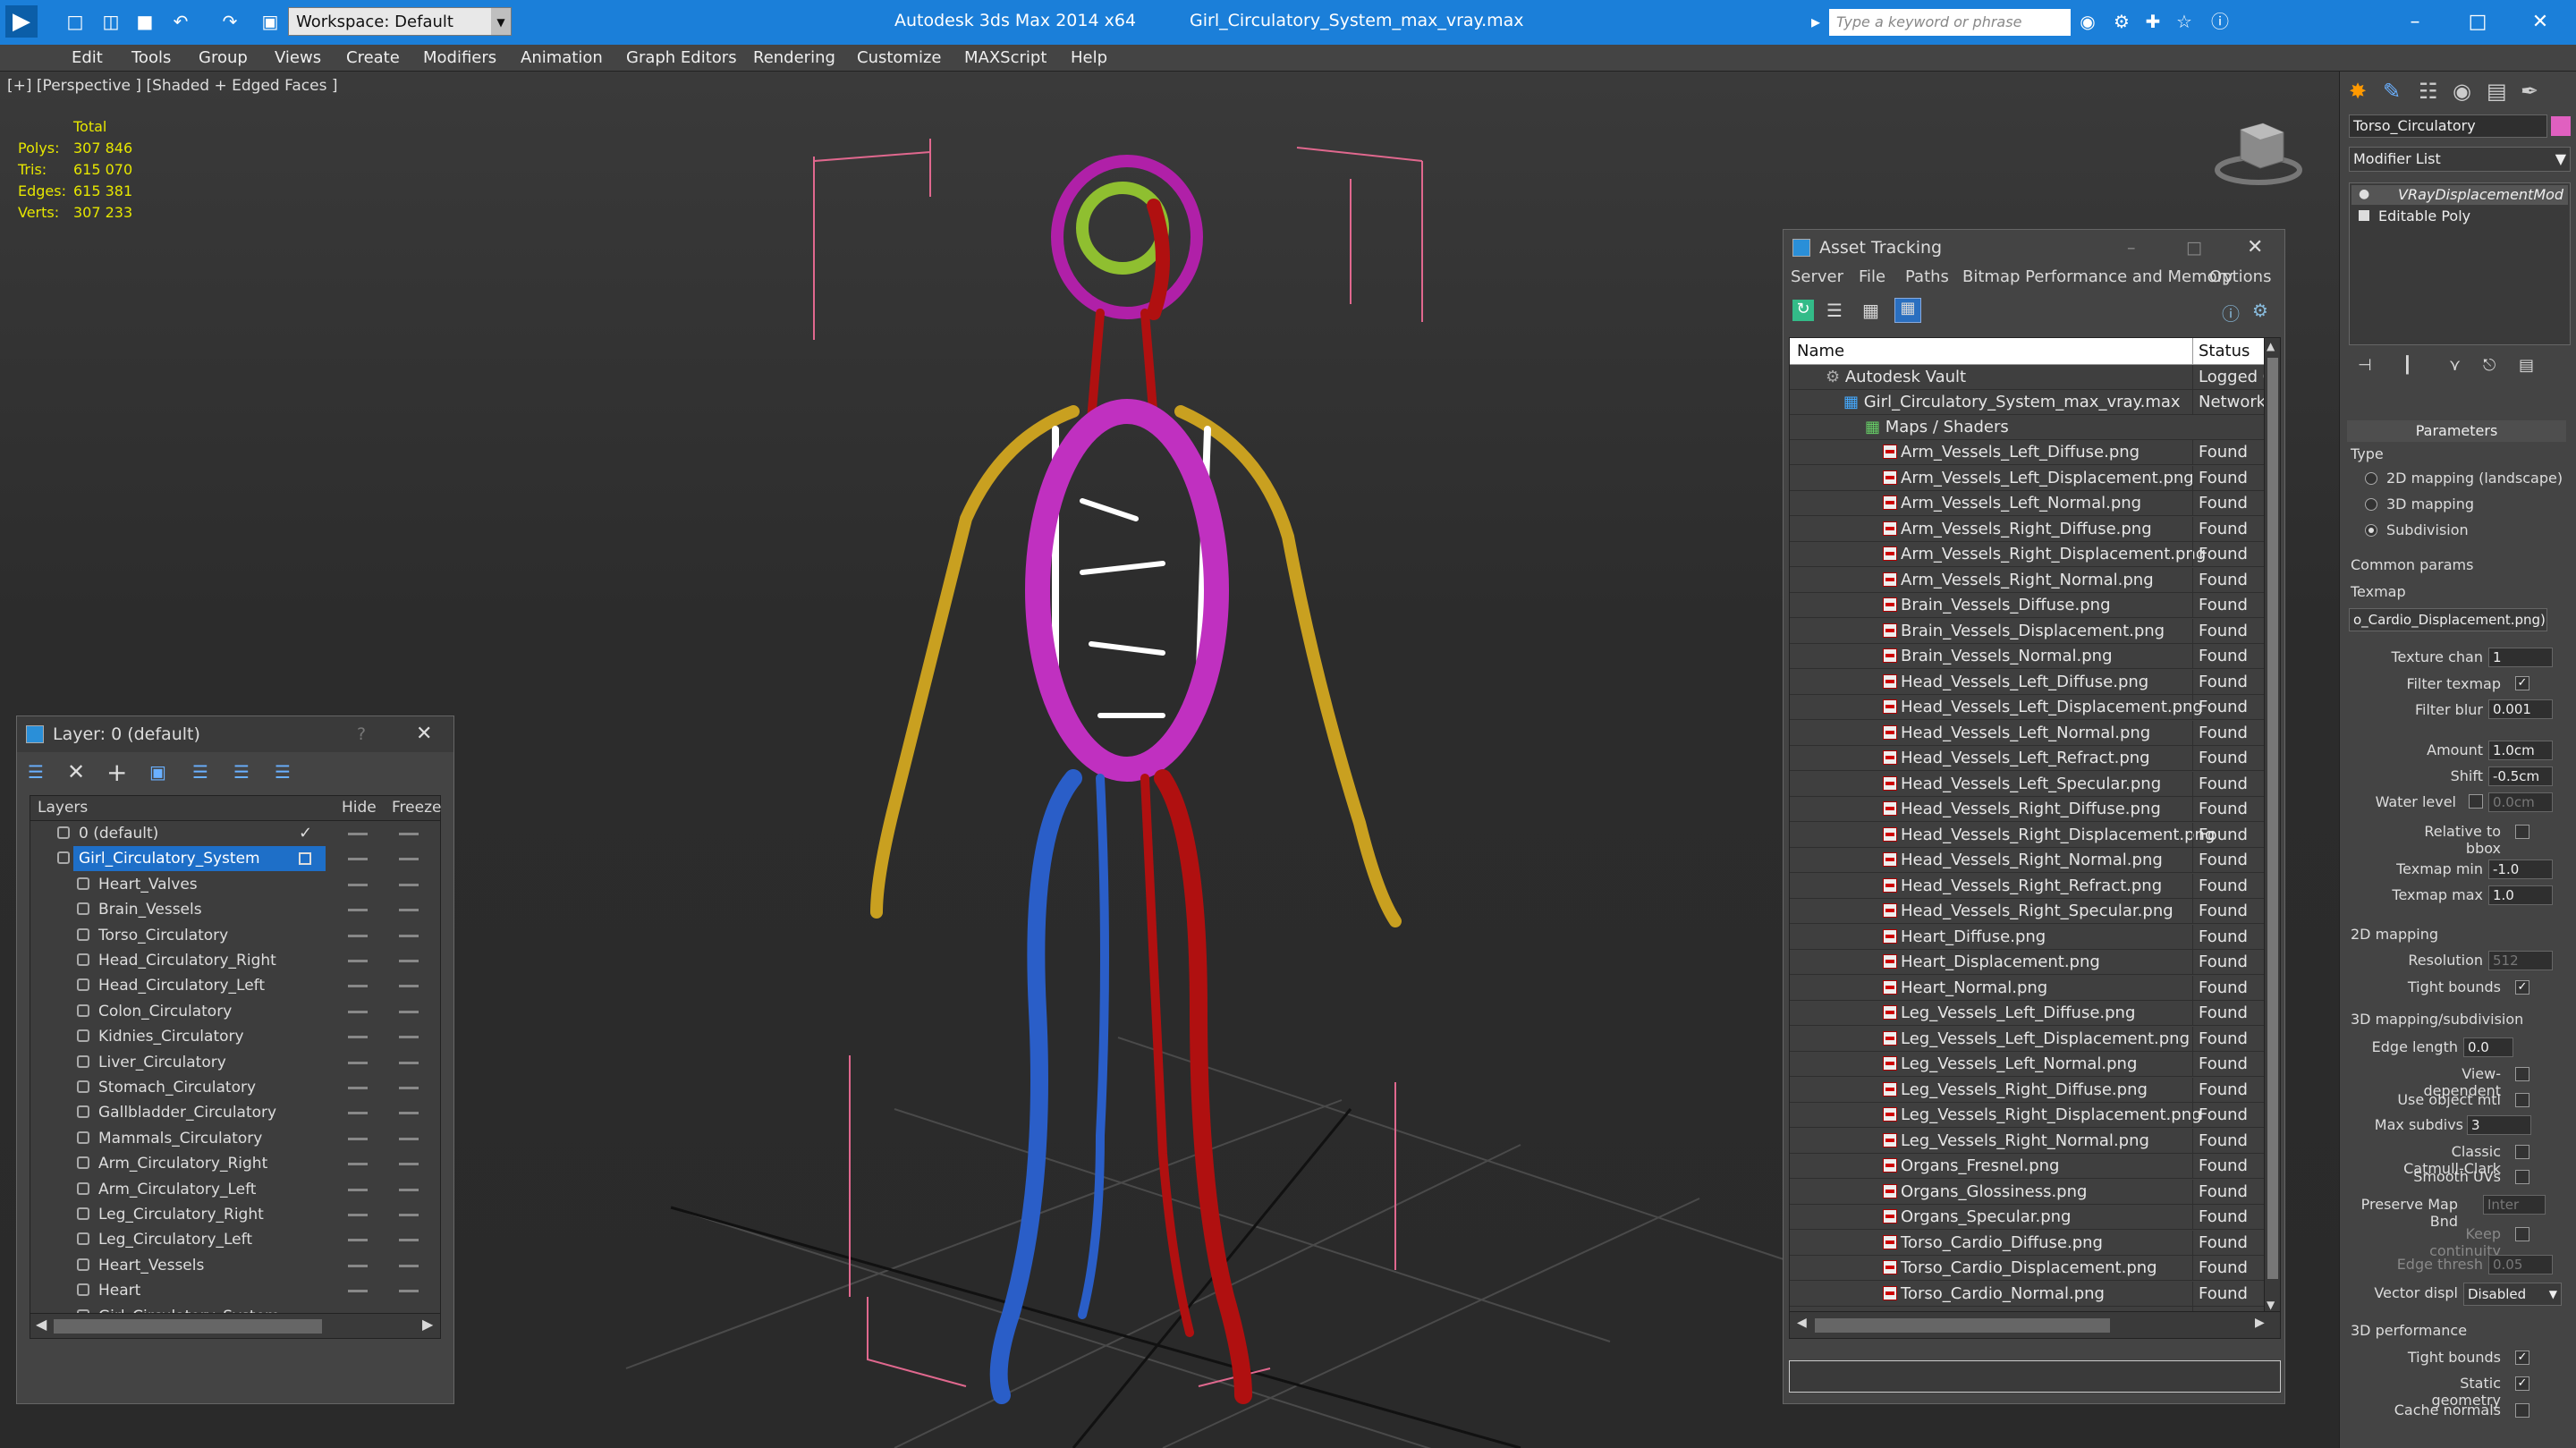  What do you see at coordinates (235, 1138) in the screenshot?
I see `layer-row: Mammals_Circulatory` at bounding box center [235, 1138].